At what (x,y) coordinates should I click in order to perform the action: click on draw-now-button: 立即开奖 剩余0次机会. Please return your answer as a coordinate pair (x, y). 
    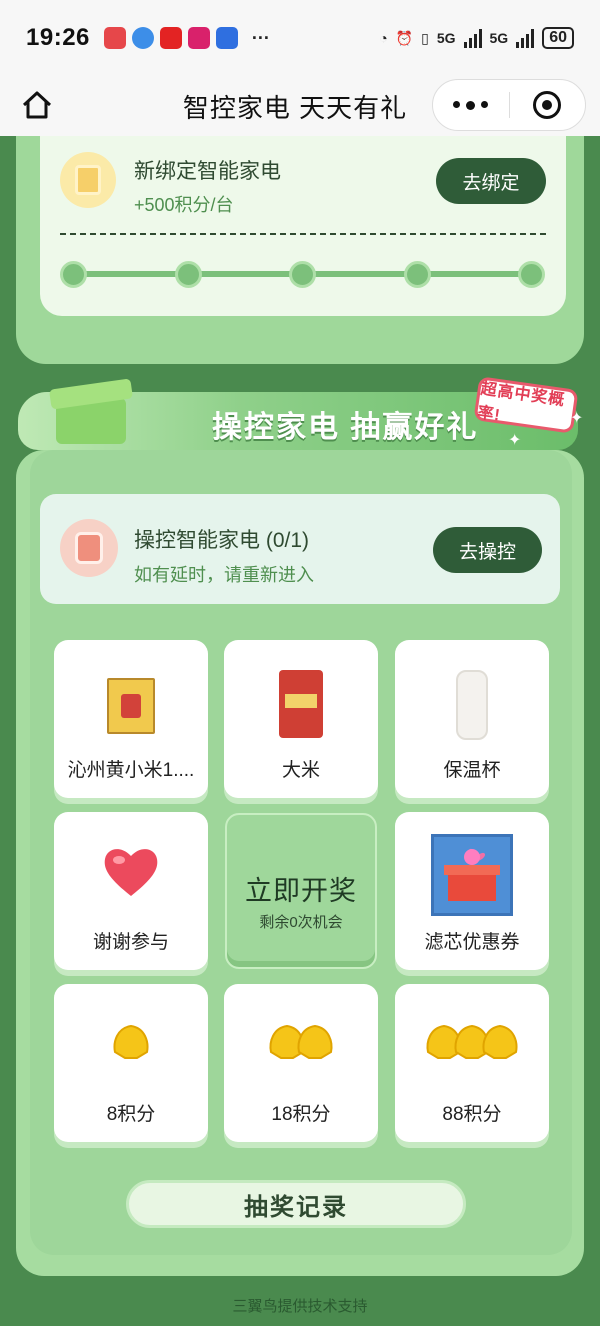
    Looking at the image, I should click on (301, 891).